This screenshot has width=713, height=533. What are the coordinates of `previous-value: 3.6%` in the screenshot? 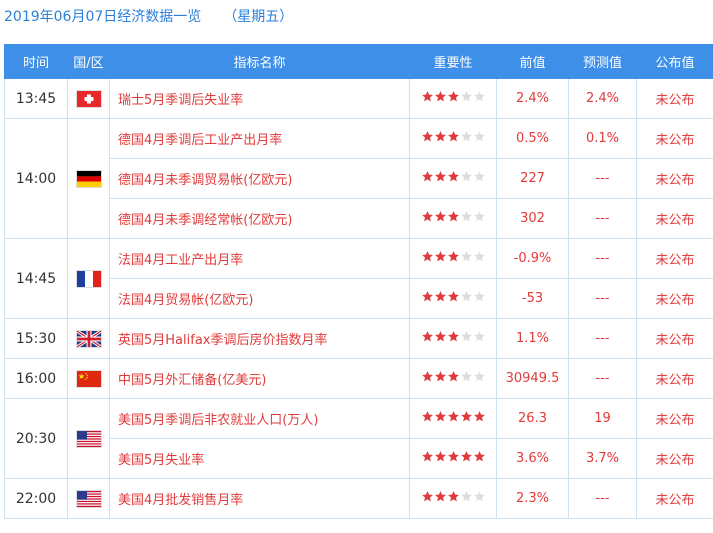 It's located at (532, 458).